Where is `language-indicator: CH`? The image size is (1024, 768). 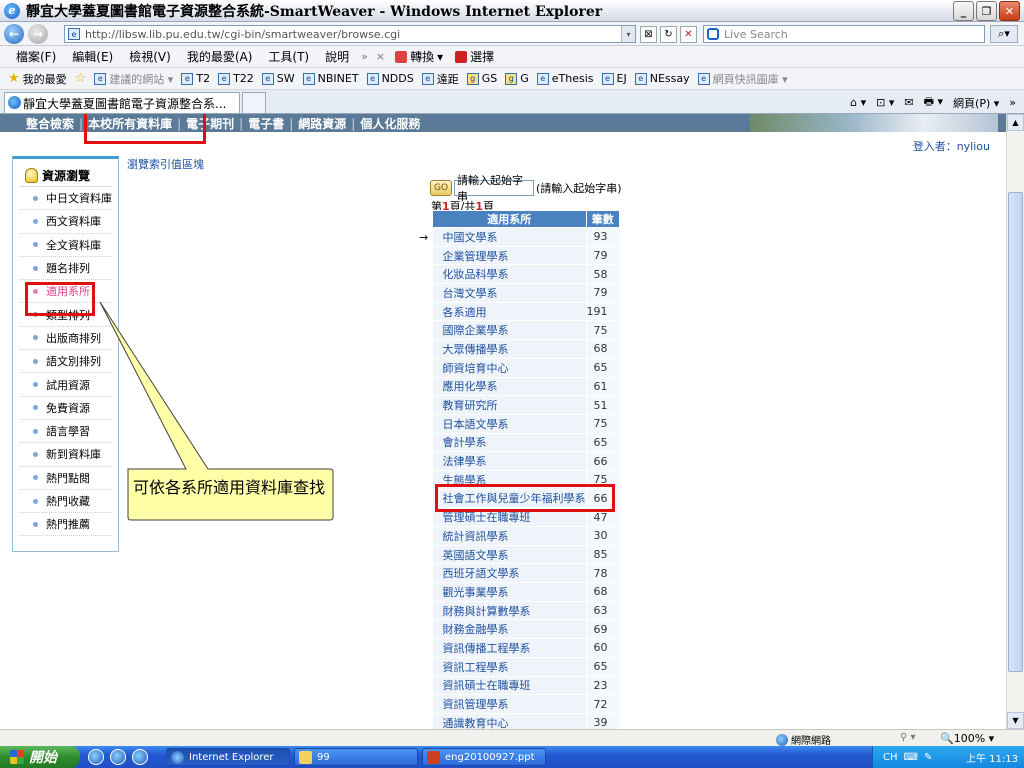
language-indicator: CH is located at coordinates (890, 757).